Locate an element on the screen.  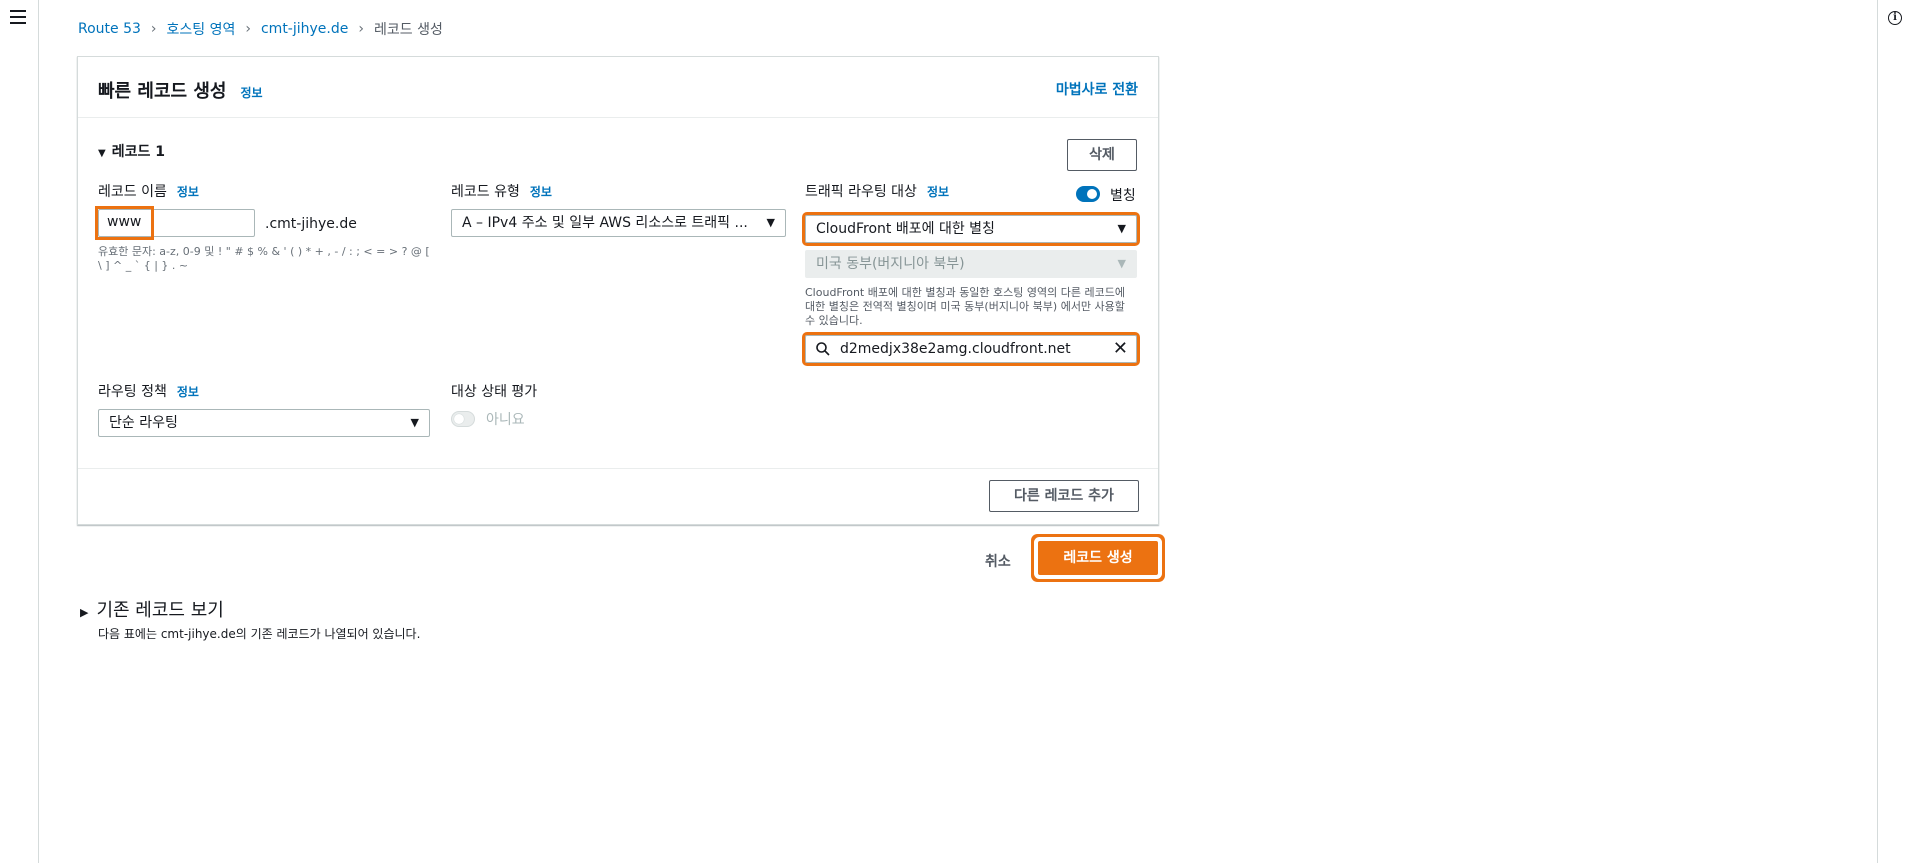
panel-info-link: 정보 is located at coordinates (251, 92).